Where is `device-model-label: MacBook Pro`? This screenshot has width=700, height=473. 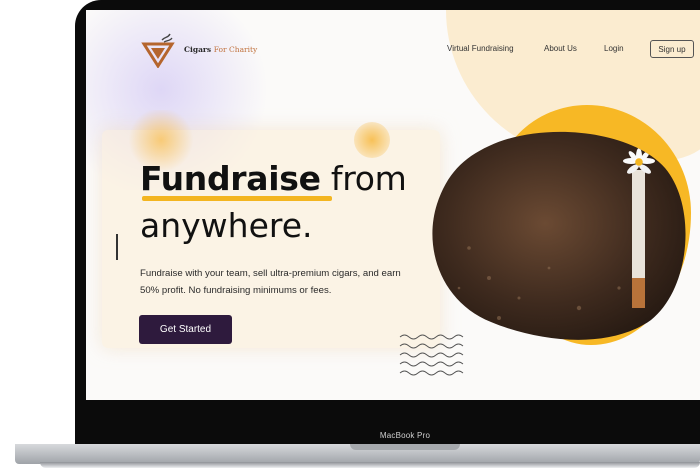 device-model-label: MacBook Pro is located at coordinates (405, 435).